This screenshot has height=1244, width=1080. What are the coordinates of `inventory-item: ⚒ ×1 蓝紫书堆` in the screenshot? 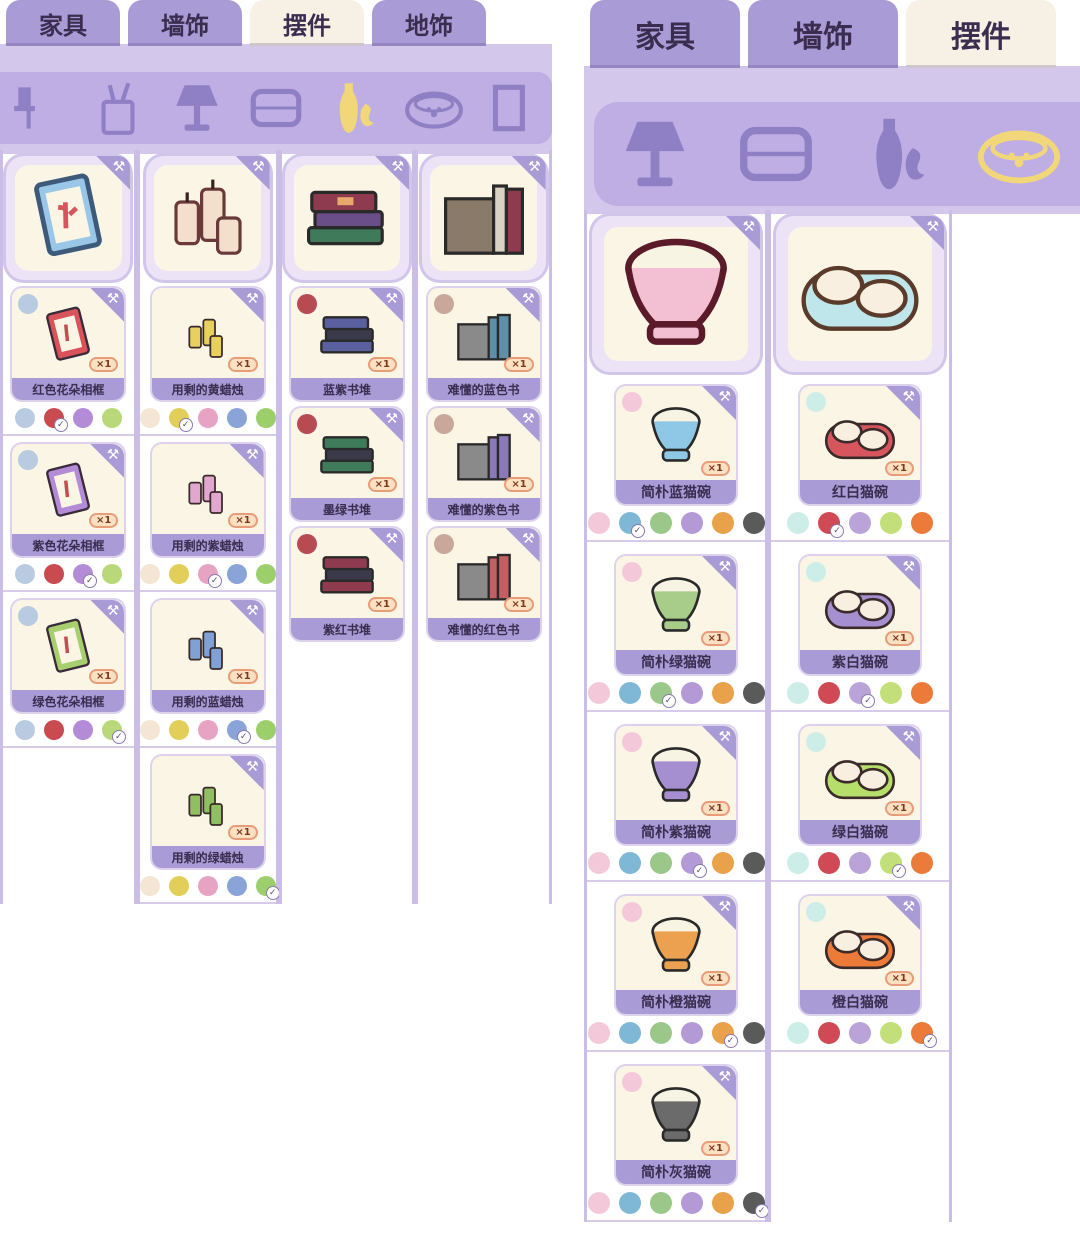 It's located at (347, 344).